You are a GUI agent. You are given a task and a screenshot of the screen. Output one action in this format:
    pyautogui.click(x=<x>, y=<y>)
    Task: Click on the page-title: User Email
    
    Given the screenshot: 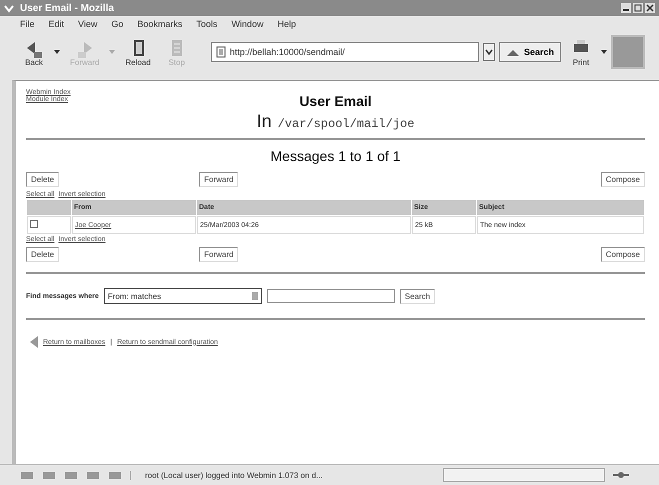 What is the action you would take?
    pyautogui.click(x=335, y=101)
    